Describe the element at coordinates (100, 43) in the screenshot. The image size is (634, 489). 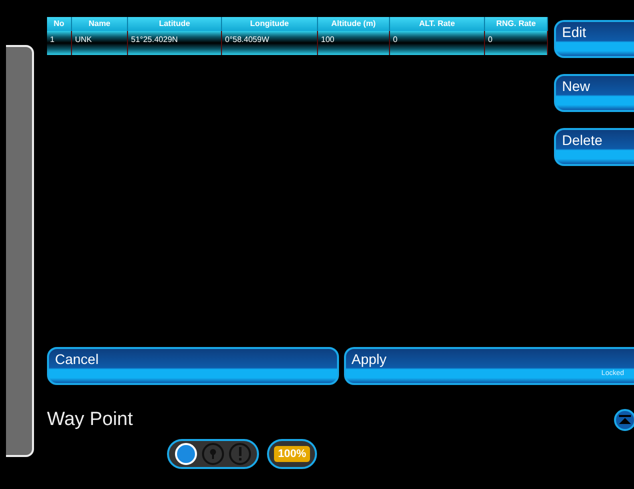
I see `table-cell: UNK` at that location.